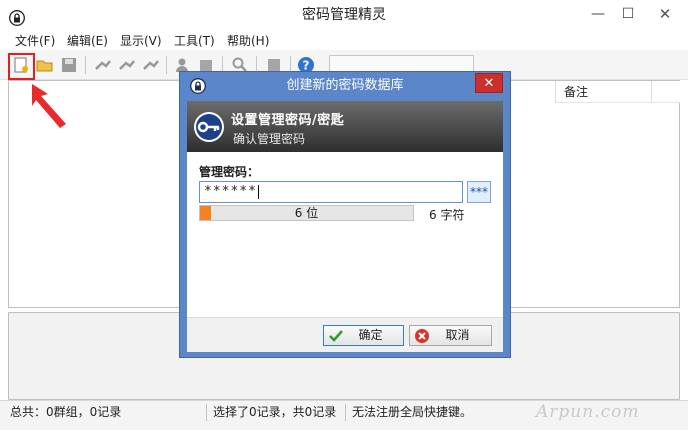 This screenshot has height=430, width=688. Describe the element at coordinates (269, 139) in the screenshot. I see `banner-subtitle: 确认管理密码` at that location.